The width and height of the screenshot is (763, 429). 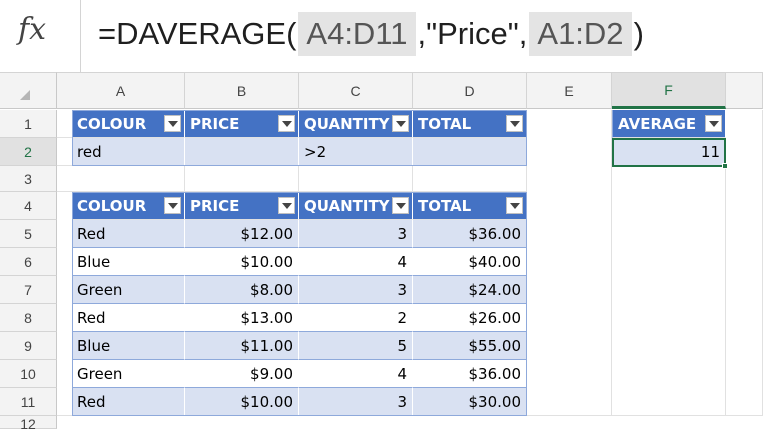 What do you see at coordinates (64, 124) in the screenshot?
I see `cell-a1-margin` at bounding box center [64, 124].